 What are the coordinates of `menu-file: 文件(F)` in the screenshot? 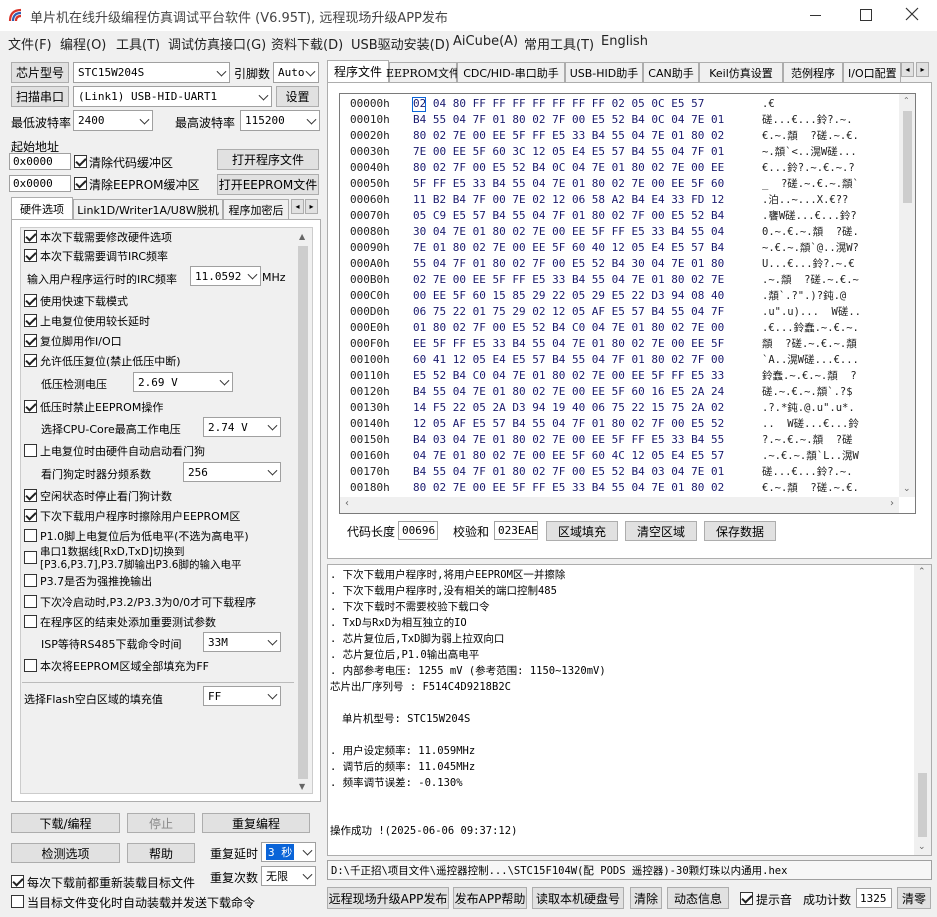 It's located at (30, 43).